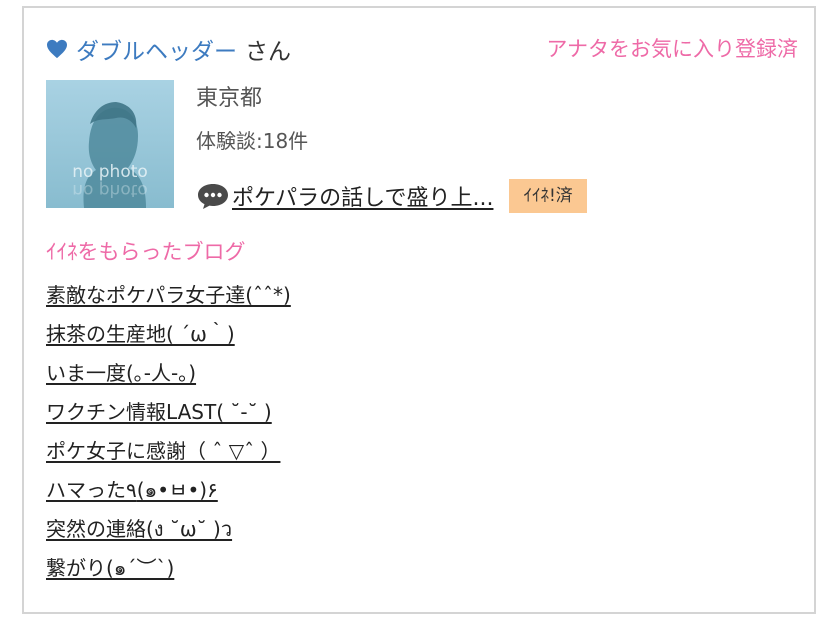  What do you see at coordinates (252, 141) in the screenshot?
I see `review-count: 体験談:18件` at bounding box center [252, 141].